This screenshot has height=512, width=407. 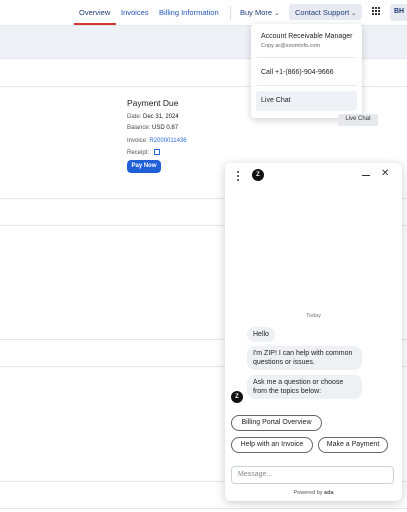 I want to click on powered-by: Powered by ada, so click(x=313, y=493).